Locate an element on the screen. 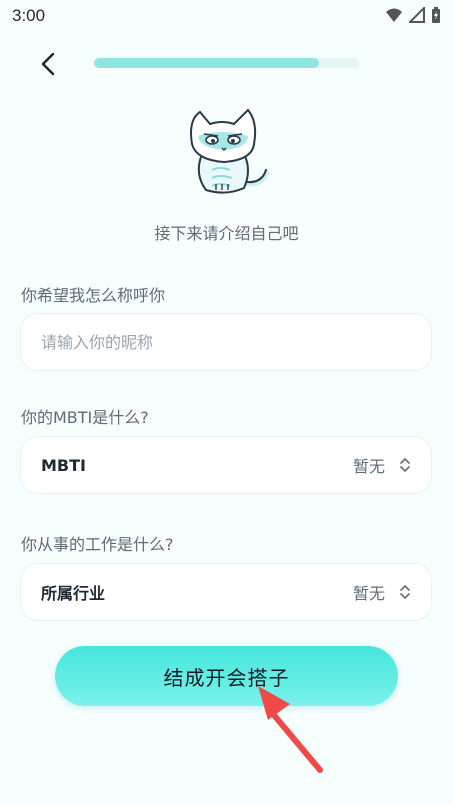 The width and height of the screenshot is (453, 805). nickname-card is located at coordinates (226, 342).